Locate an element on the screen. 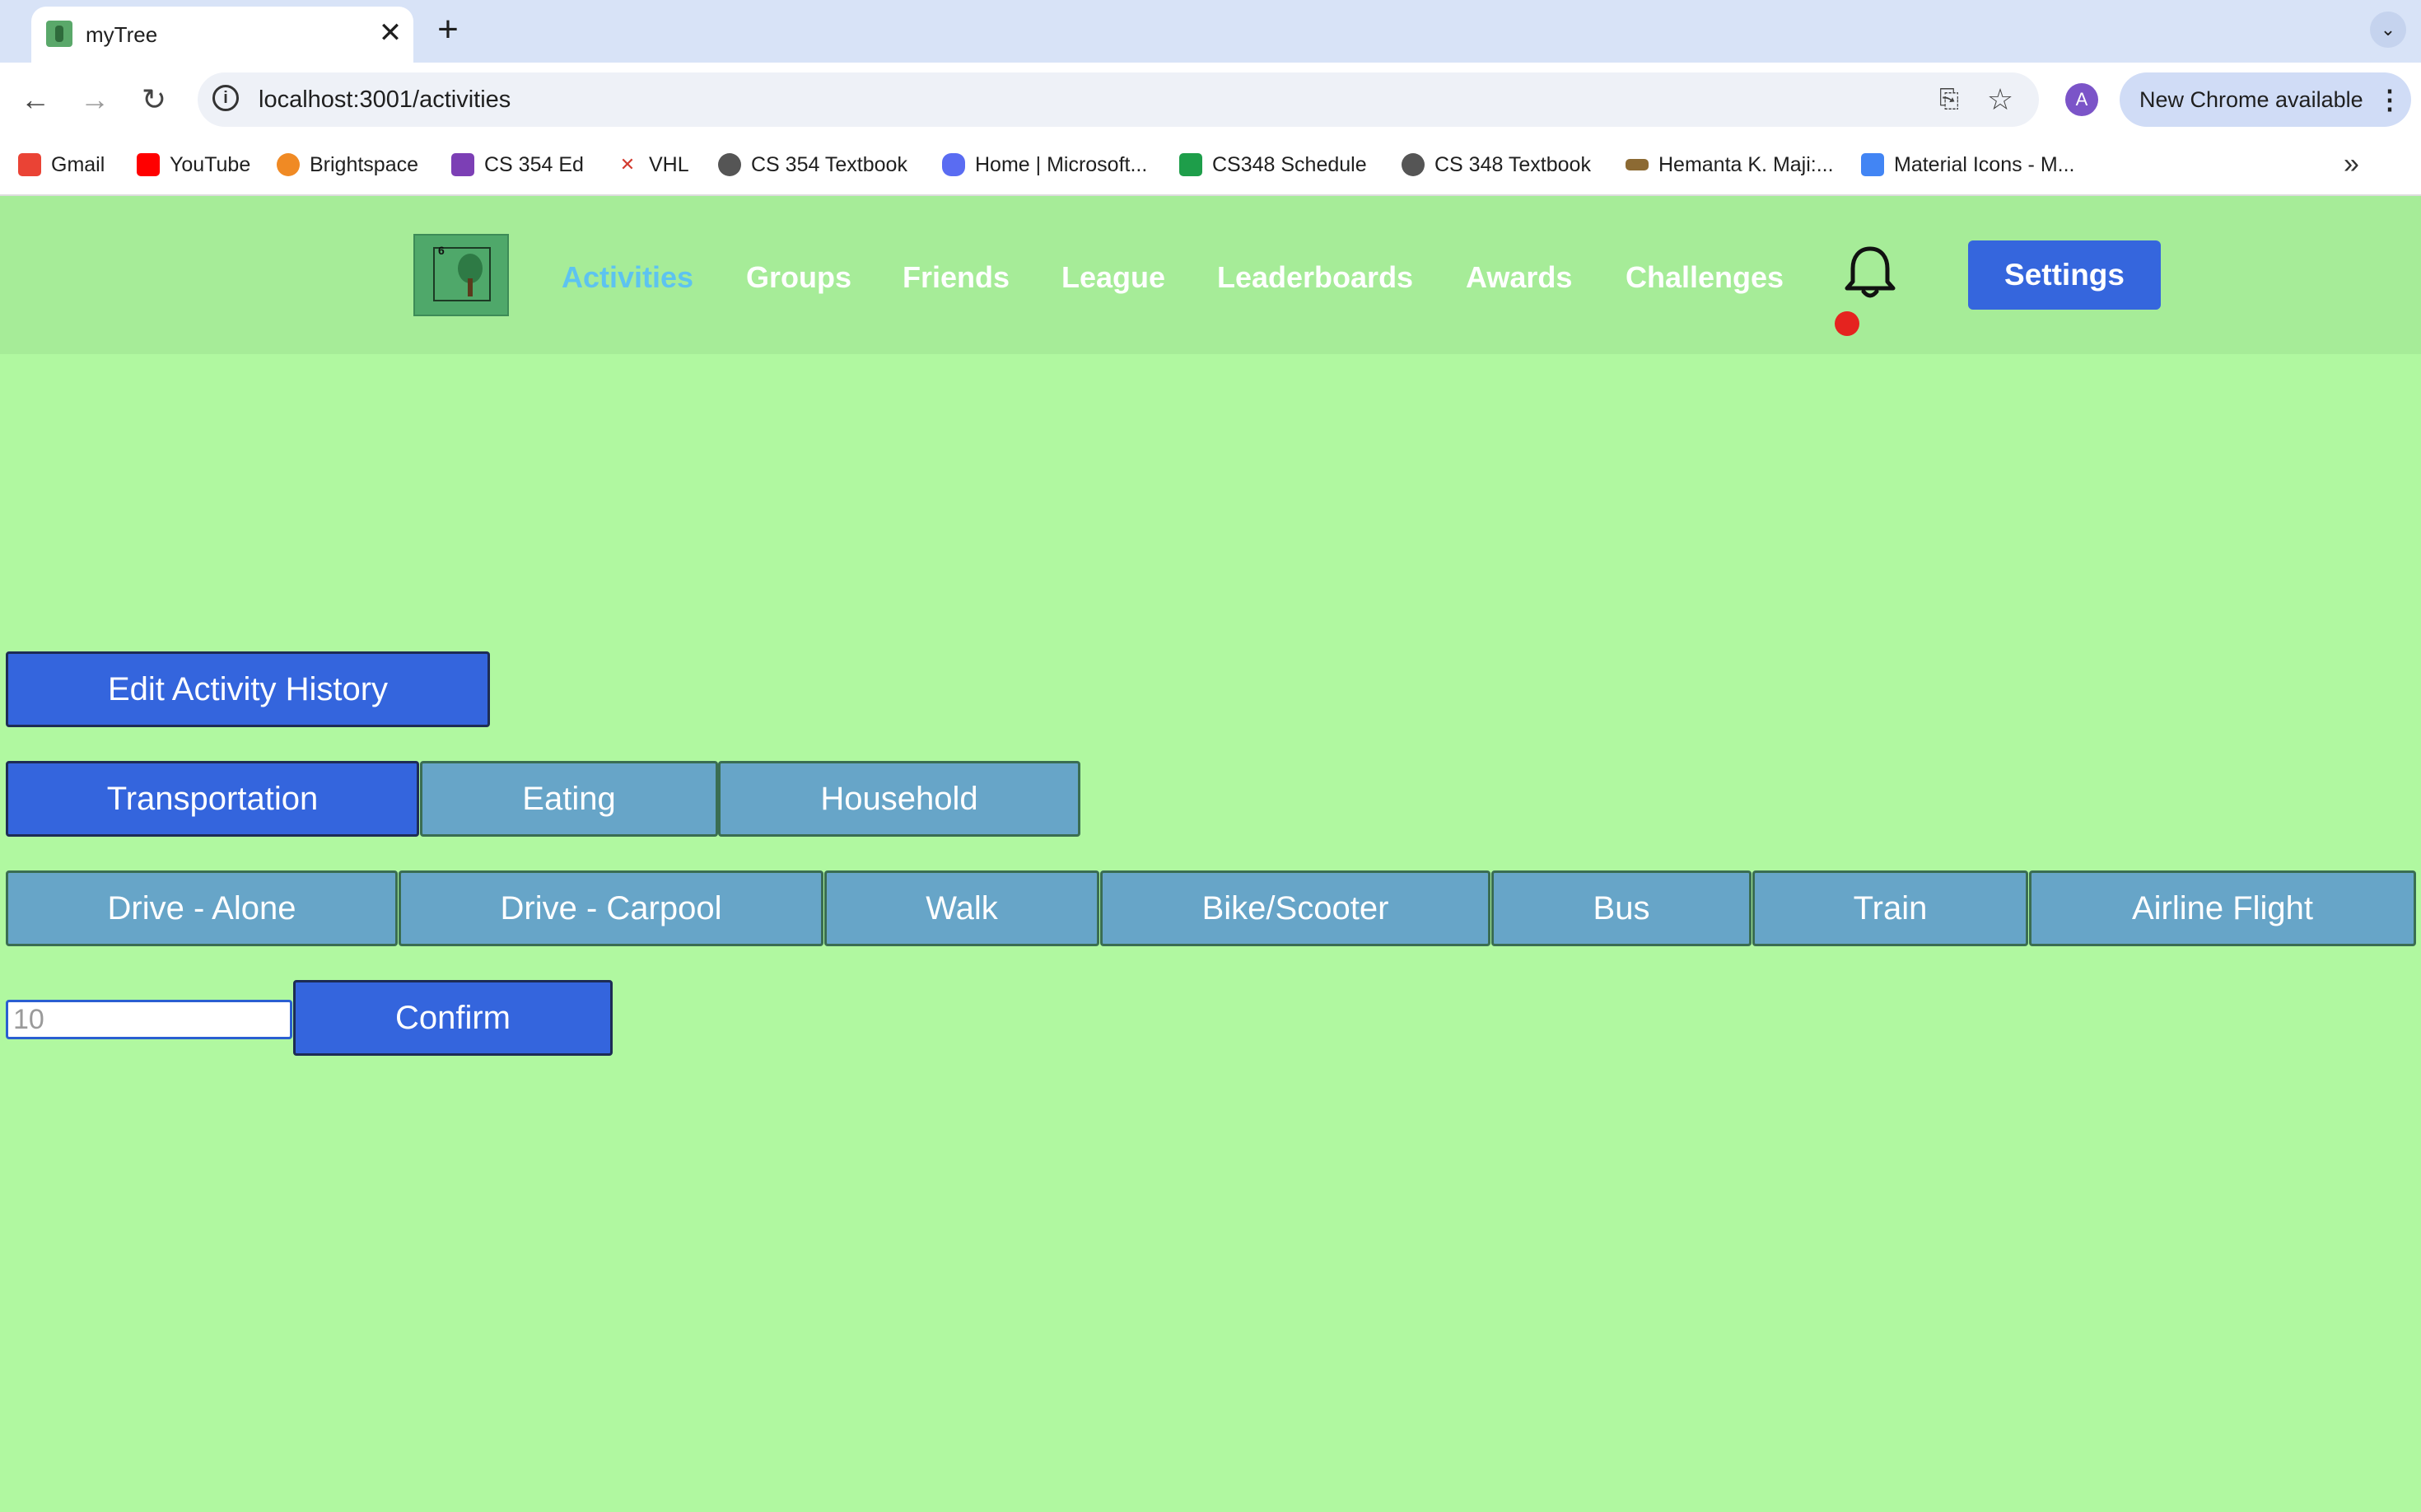 This screenshot has width=2421, height=1512. settings-button: Settings is located at coordinates (2064, 275).